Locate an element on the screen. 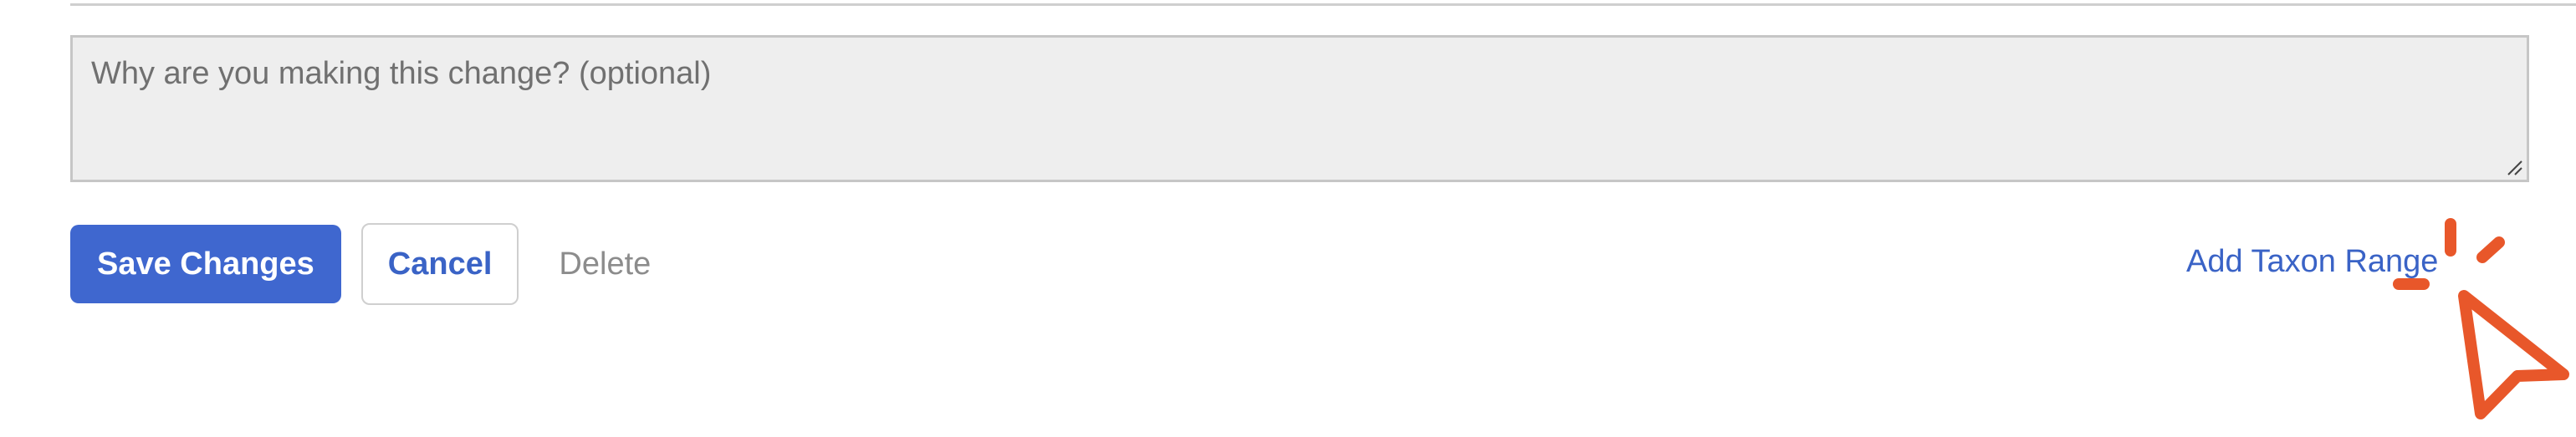 This screenshot has width=2576, height=437. delete-button: Delete is located at coordinates (605, 264).